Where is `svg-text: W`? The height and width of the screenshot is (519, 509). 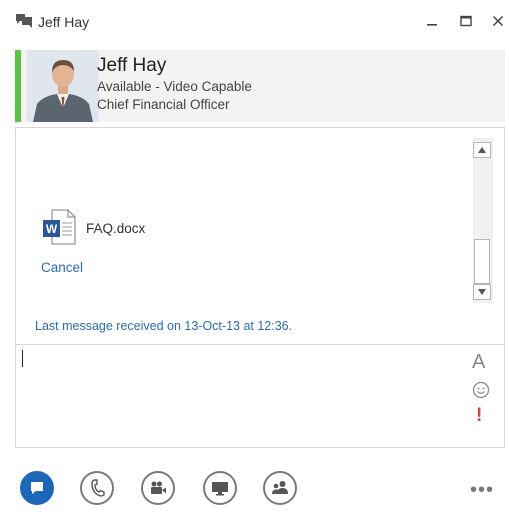 svg-text: W is located at coordinates (52, 229).